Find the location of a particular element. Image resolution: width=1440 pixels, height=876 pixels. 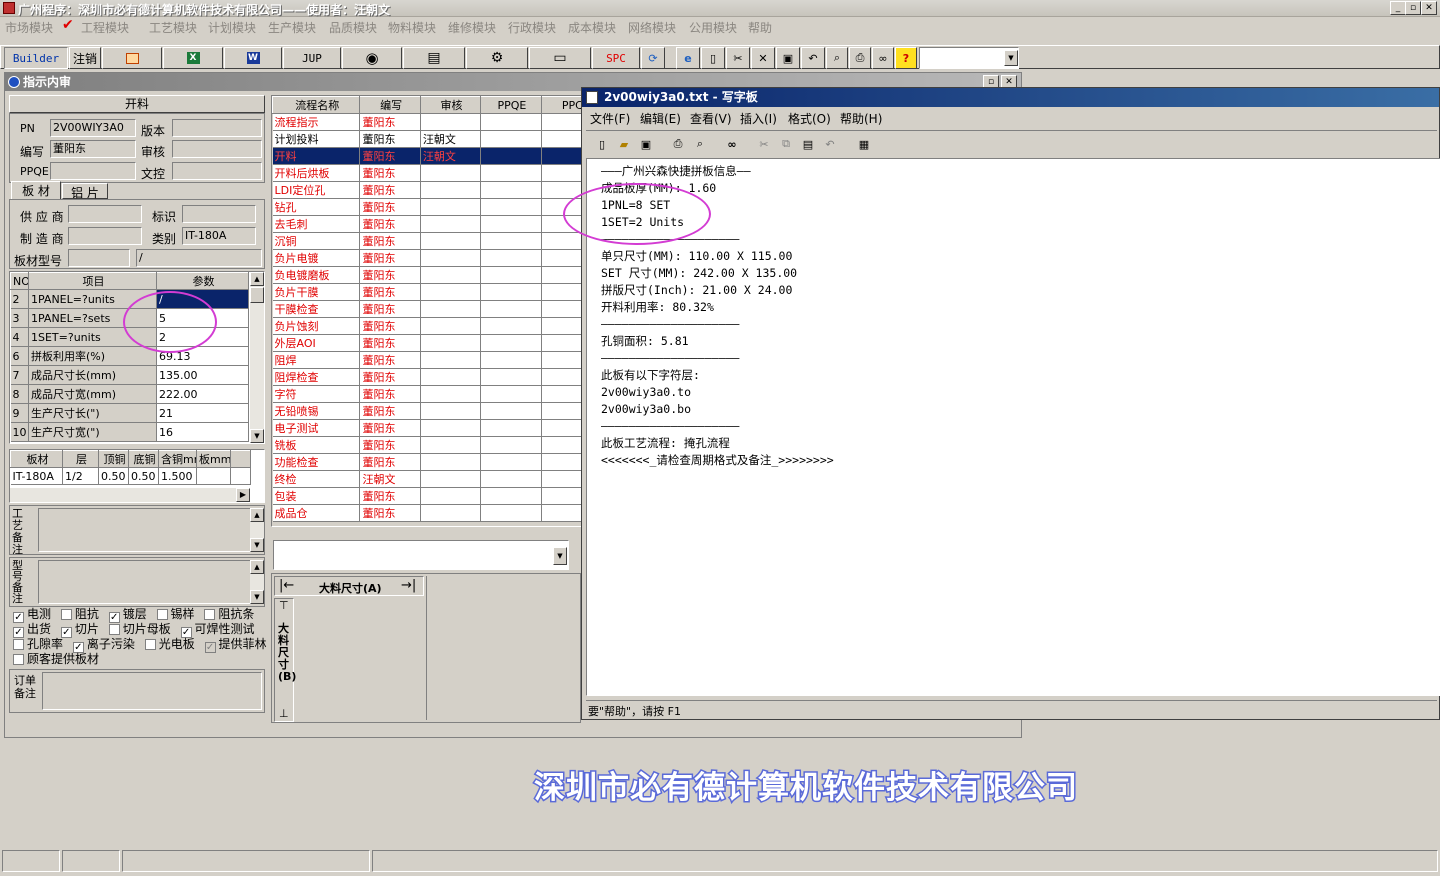

table-row: 负片电镀 董阳东 is located at coordinates (427, 258).